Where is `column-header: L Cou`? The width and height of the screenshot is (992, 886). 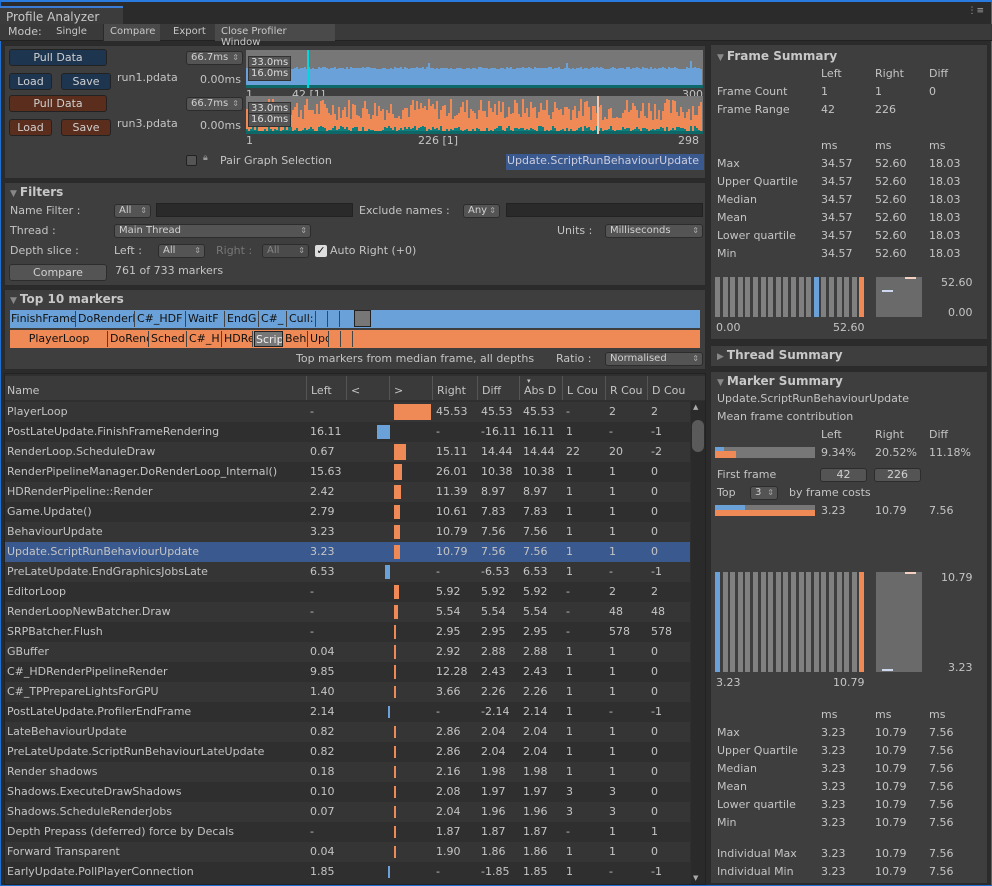 column-header: L Cou is located at coordinates (583, 388).